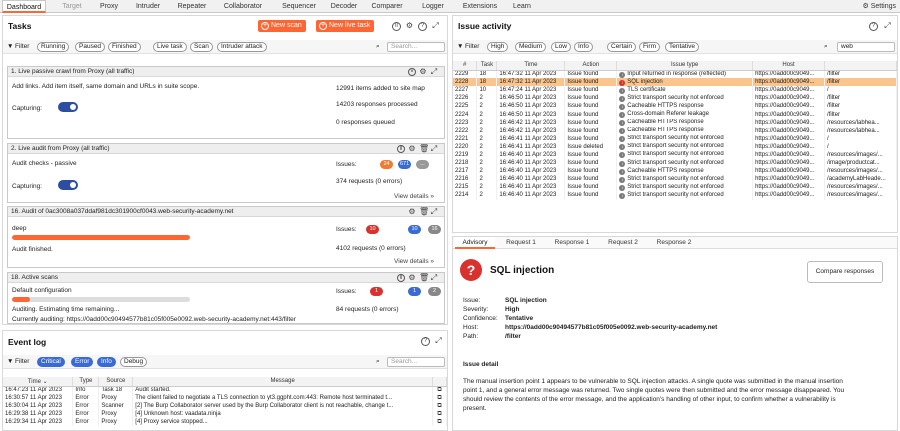 The height and width of the screenshot is (431, 900). Describe the element at coordinates (531, 47) in the screenshot. I see `chip-medium: Medium` at that location.